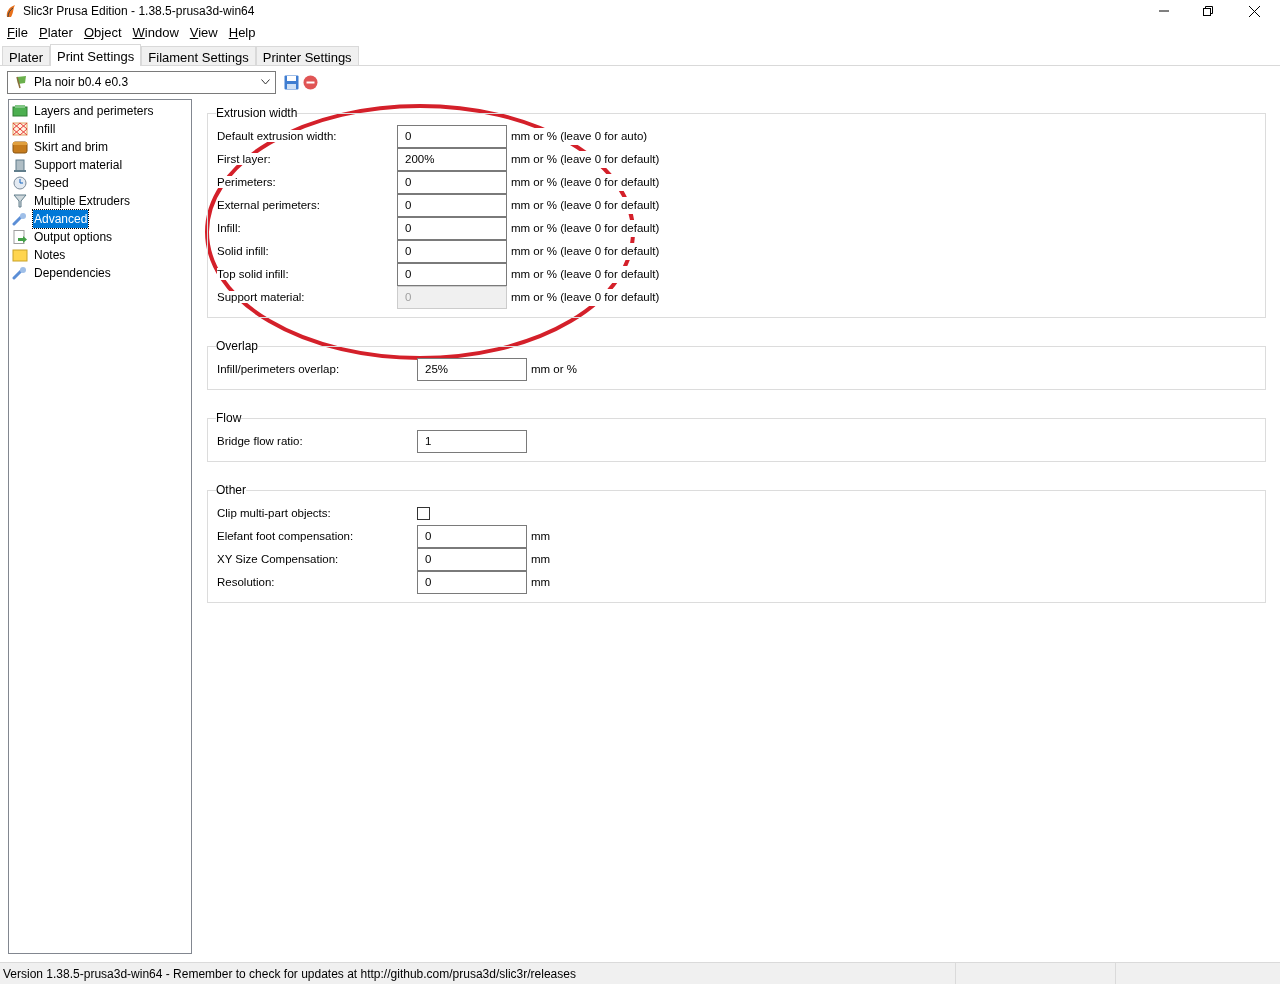 Image resolution: width=1280 pixels, height=984 pixels. Describe the element at coordinates (274, 512) in the screenshot. I see `field-label: Clip multi-part objects:` at that location.